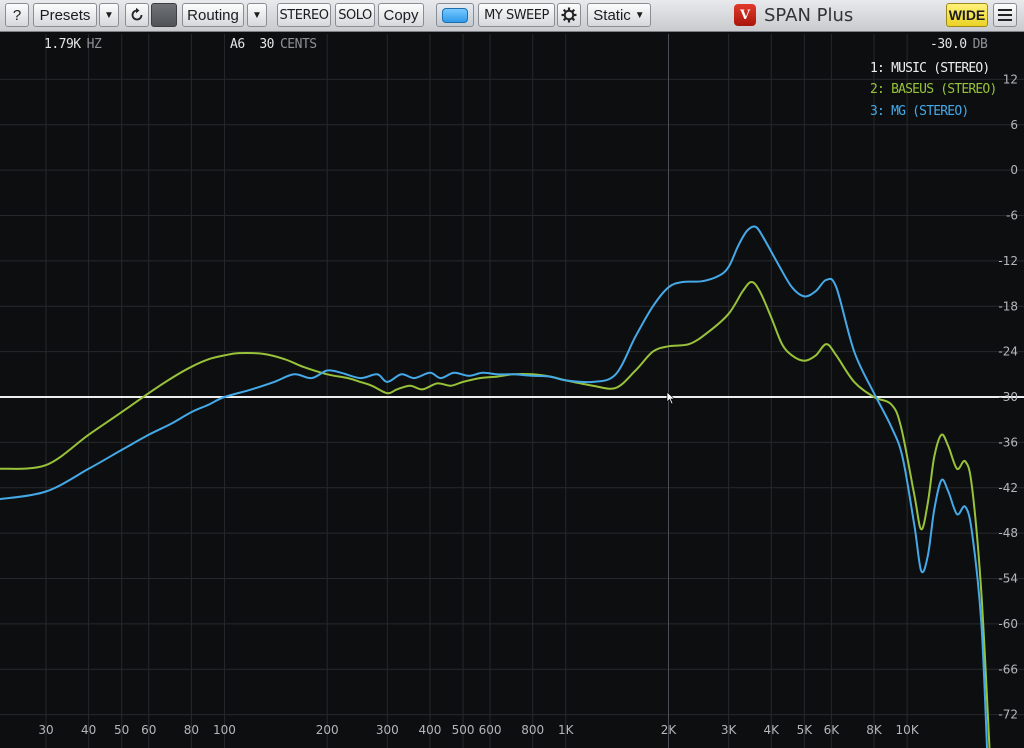 This screenshot has height=748, width=1024. What do you see at coordinates (94, 44) in the screenshot?
I see `frequency-unit: HZ` at bounding box center [94, 44].